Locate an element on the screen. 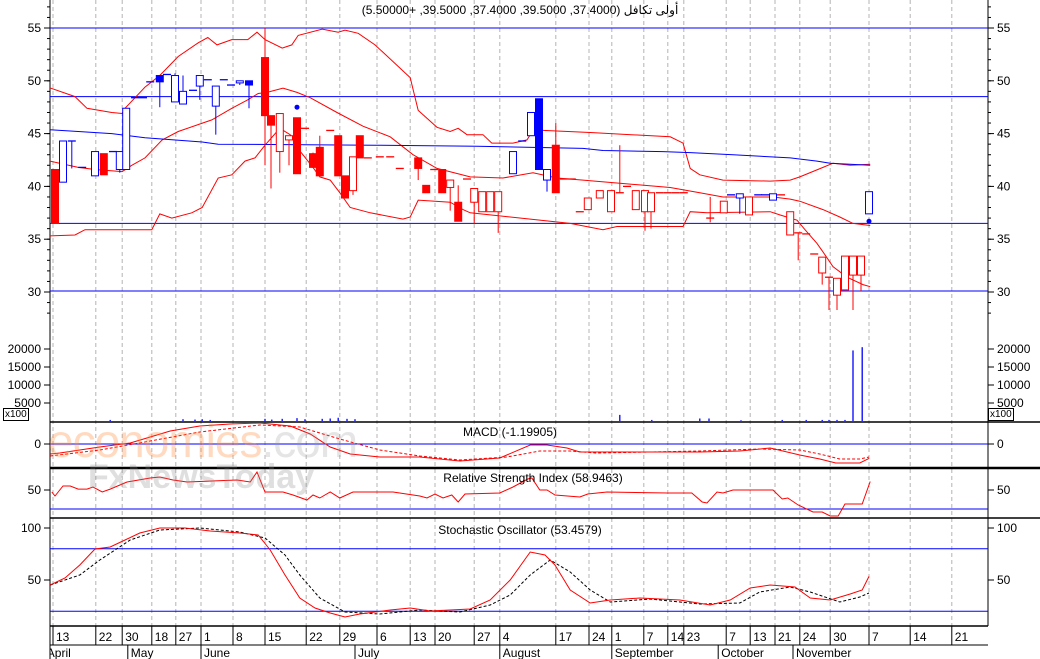 Image resolution: width=1040 pixels, height=659 pixels. y-tick-label-right: 15000 is located at coordinates (1014, 367).